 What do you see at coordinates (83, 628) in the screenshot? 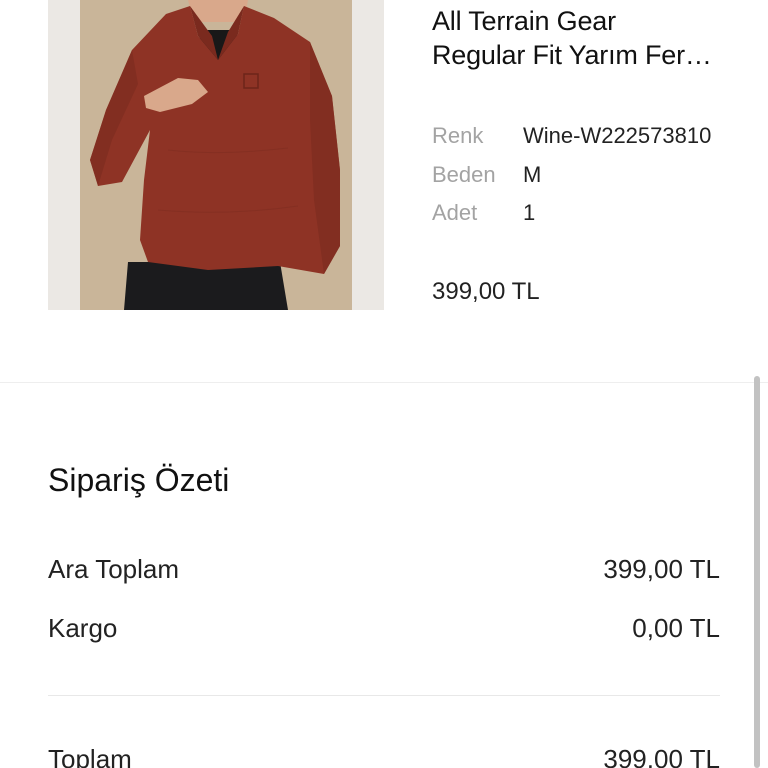
I see `summary-label: Kargo` at bounding box center [83, 628].